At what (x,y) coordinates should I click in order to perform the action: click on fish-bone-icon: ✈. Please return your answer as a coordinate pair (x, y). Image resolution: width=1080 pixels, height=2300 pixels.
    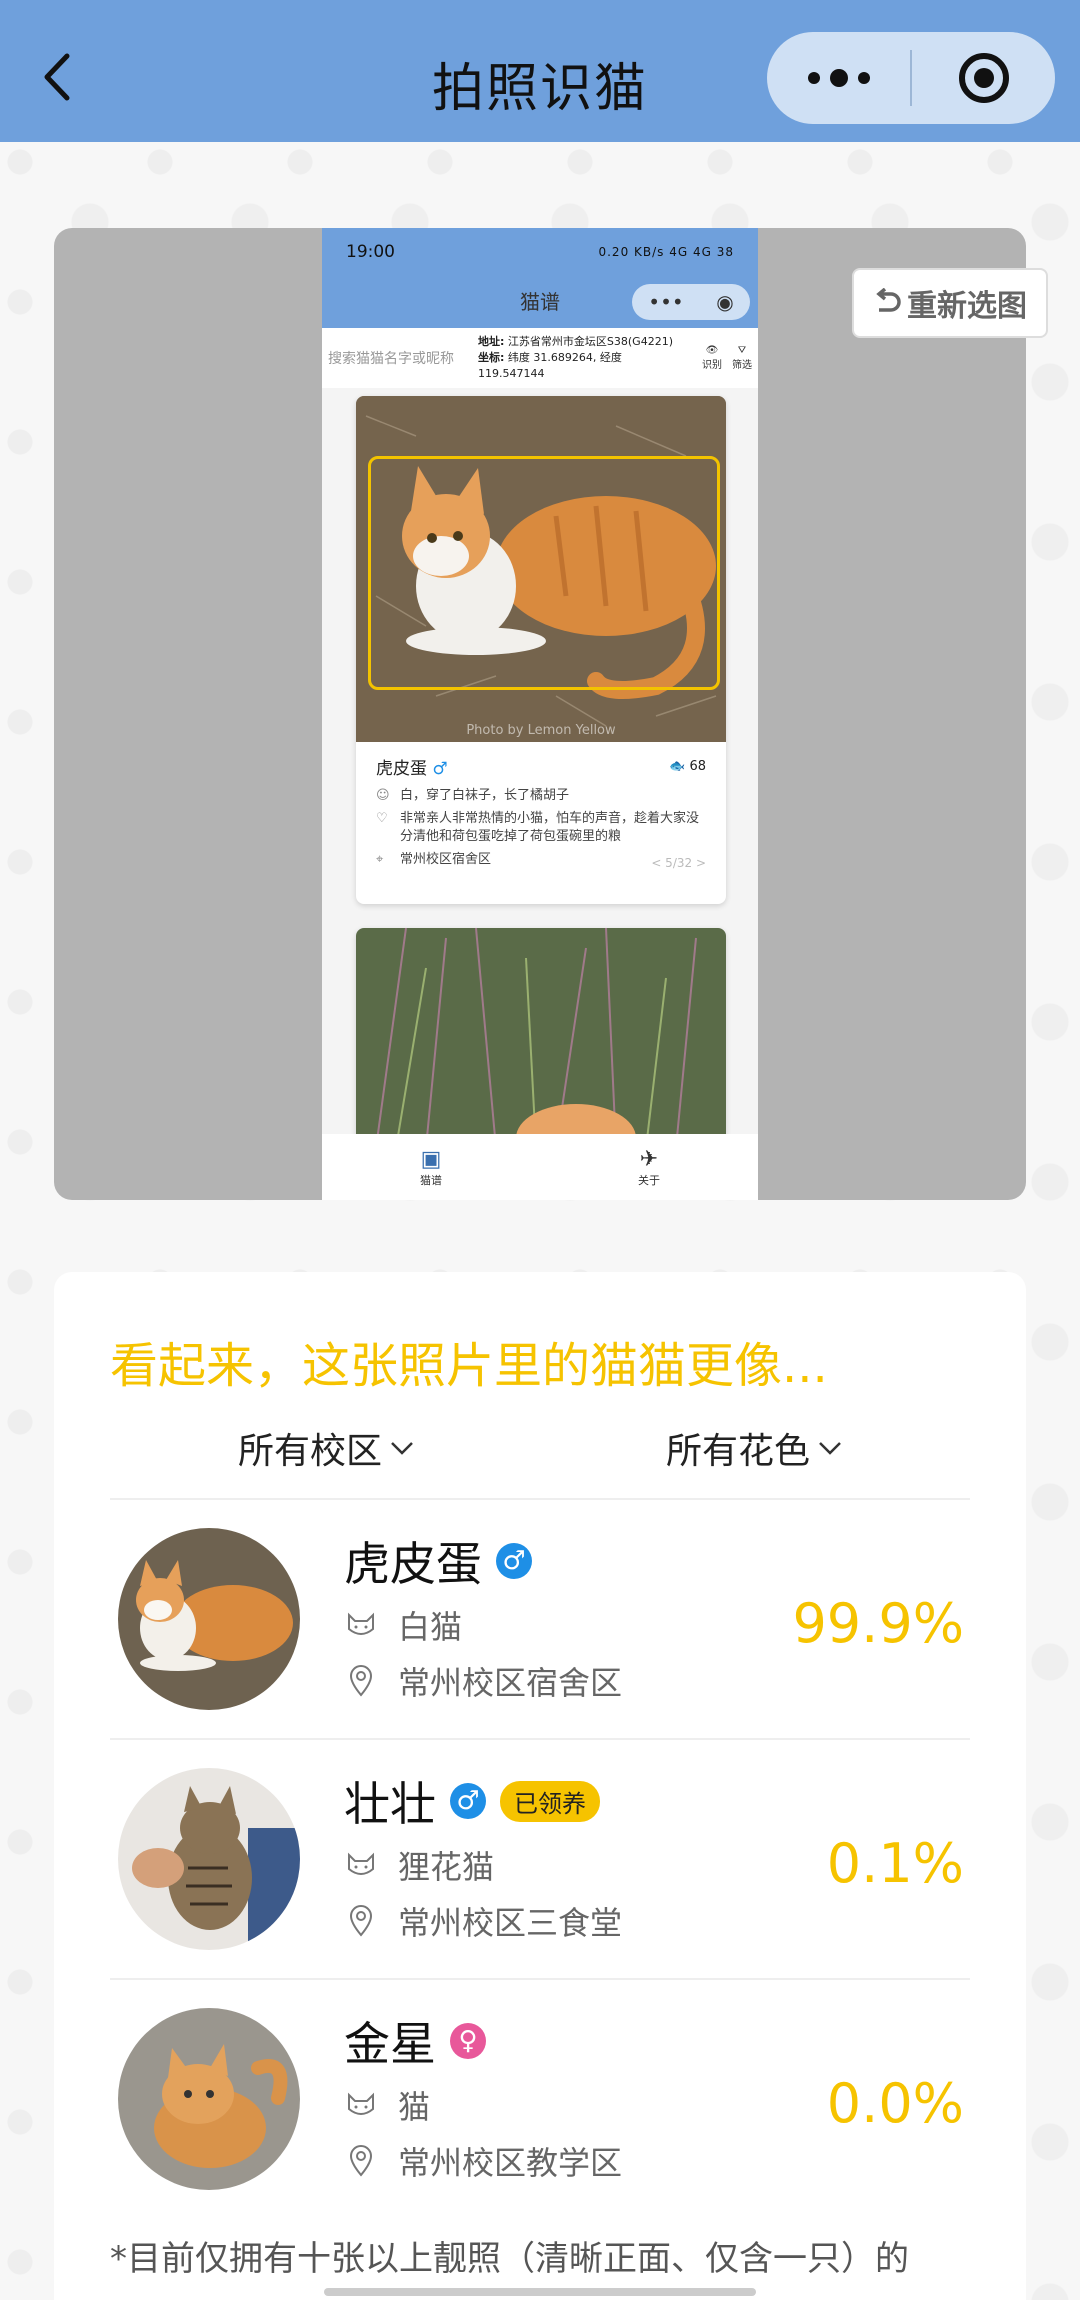
    Looking at the image, I should click on (649, 1159).